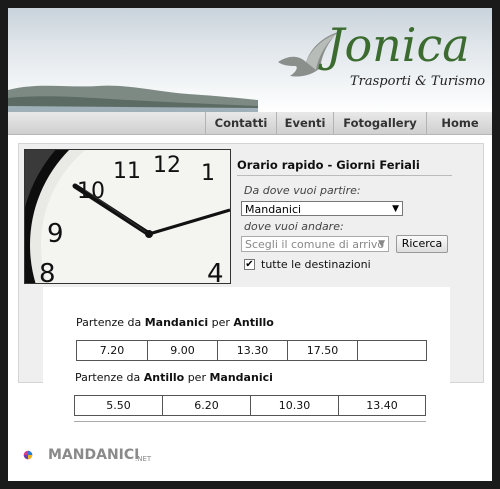 Image resolution: width=500 pixels, height=489 pixels. What do you see at coordinates (118, 405) in the screenshot?
I see `departure-time: 5.50` at bounding box center [118, 405].